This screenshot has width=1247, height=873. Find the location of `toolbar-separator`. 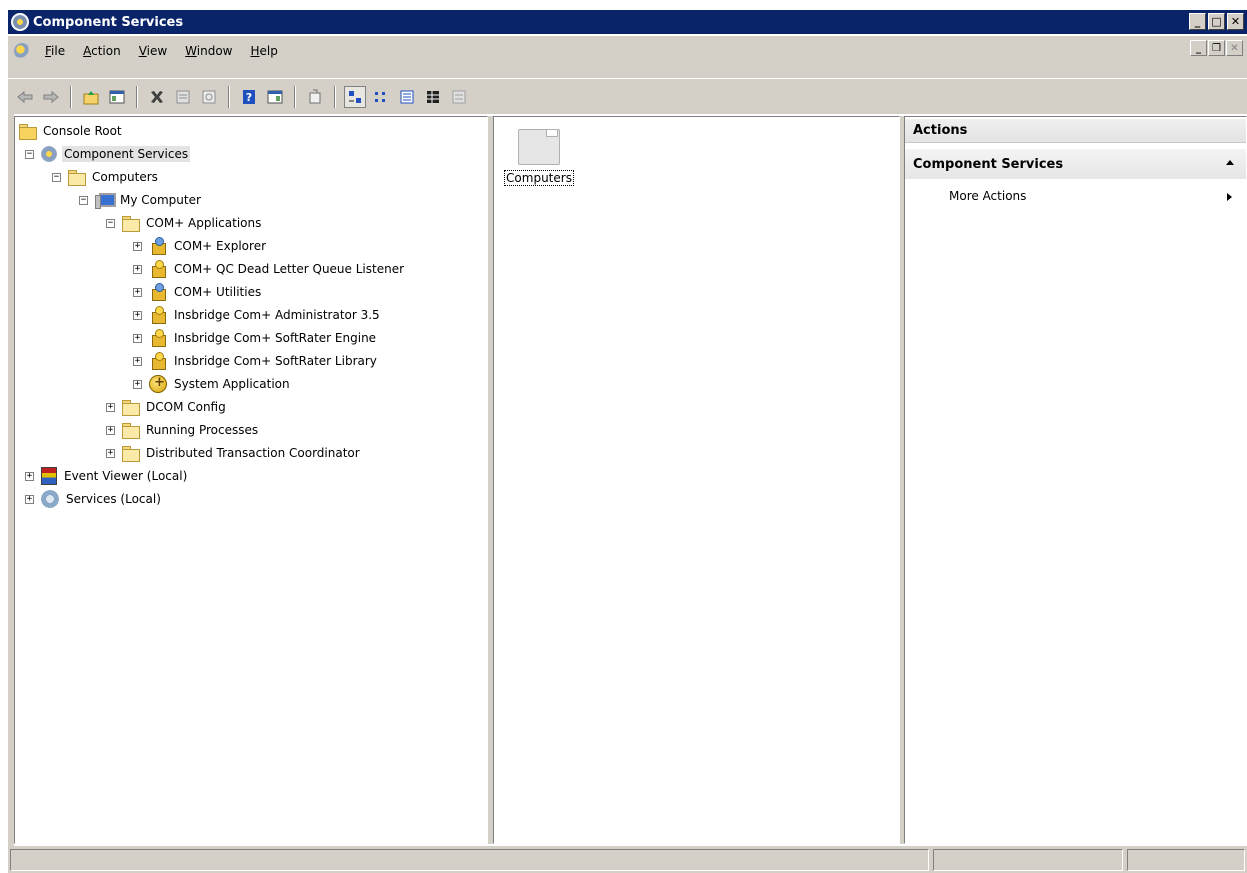

toolbar-separator is located at coordinates (295, 96).